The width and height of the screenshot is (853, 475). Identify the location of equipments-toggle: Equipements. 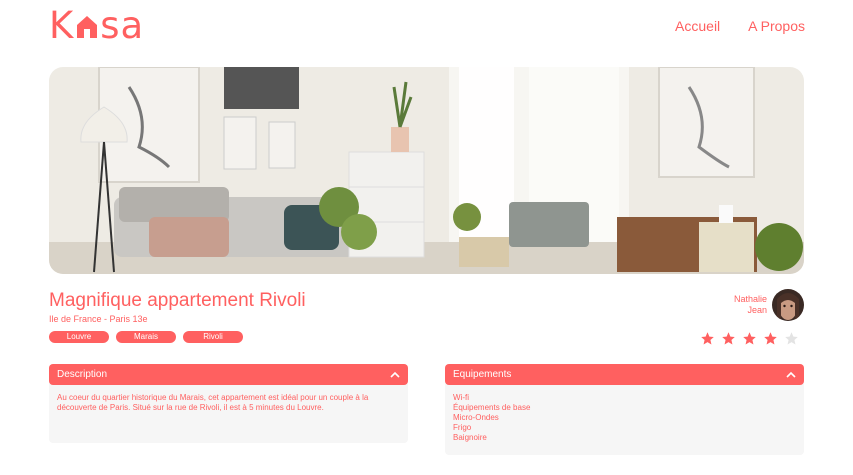
(624, 374).